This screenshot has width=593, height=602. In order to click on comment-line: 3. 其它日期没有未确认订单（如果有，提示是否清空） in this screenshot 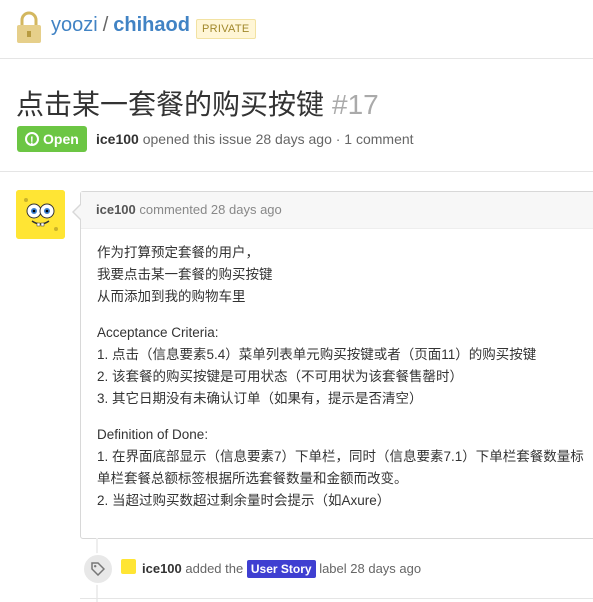, I will do `click(260, 398)`.